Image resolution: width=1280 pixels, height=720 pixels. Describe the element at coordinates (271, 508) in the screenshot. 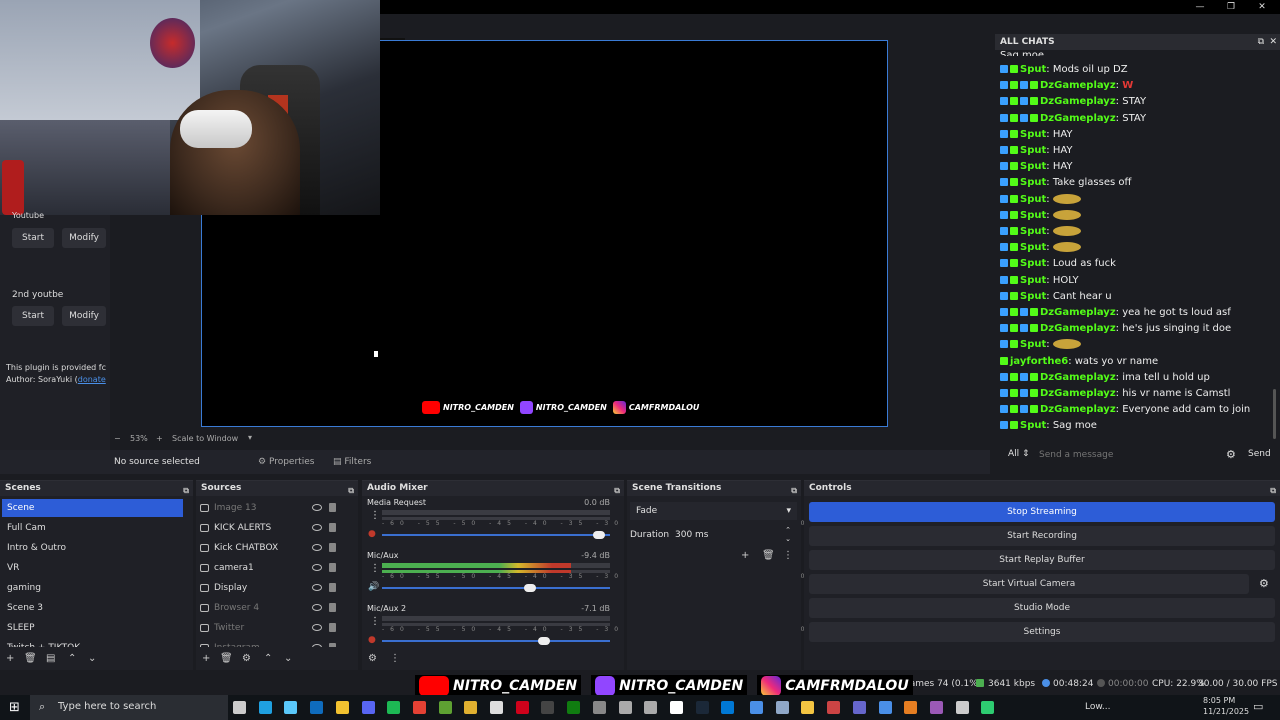

I see `source-item: Image 13` at that location.